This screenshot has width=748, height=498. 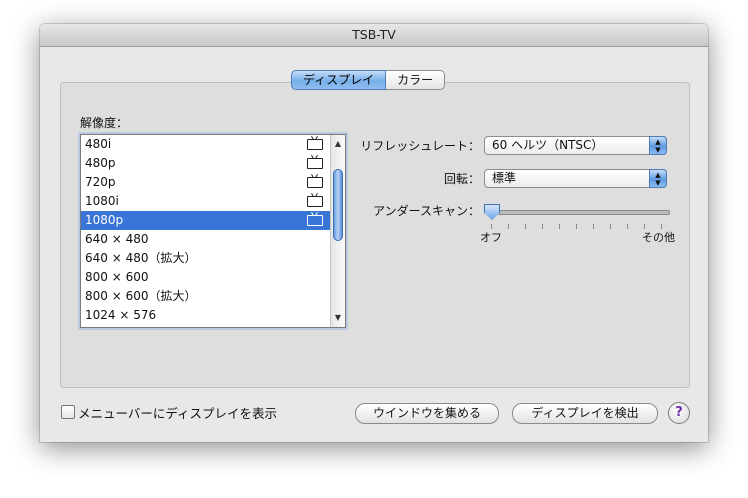 What do you see at coordinates (491, 237) in the screenshot?
I see `underscan-min-label: オフ` at bounding box center [491, 237].